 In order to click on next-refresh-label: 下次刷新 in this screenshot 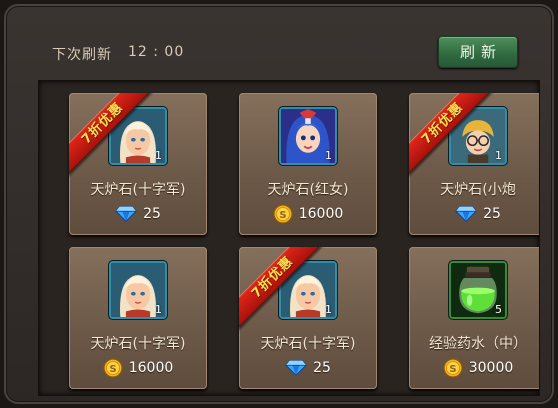, I will do `click(82, 55)`.